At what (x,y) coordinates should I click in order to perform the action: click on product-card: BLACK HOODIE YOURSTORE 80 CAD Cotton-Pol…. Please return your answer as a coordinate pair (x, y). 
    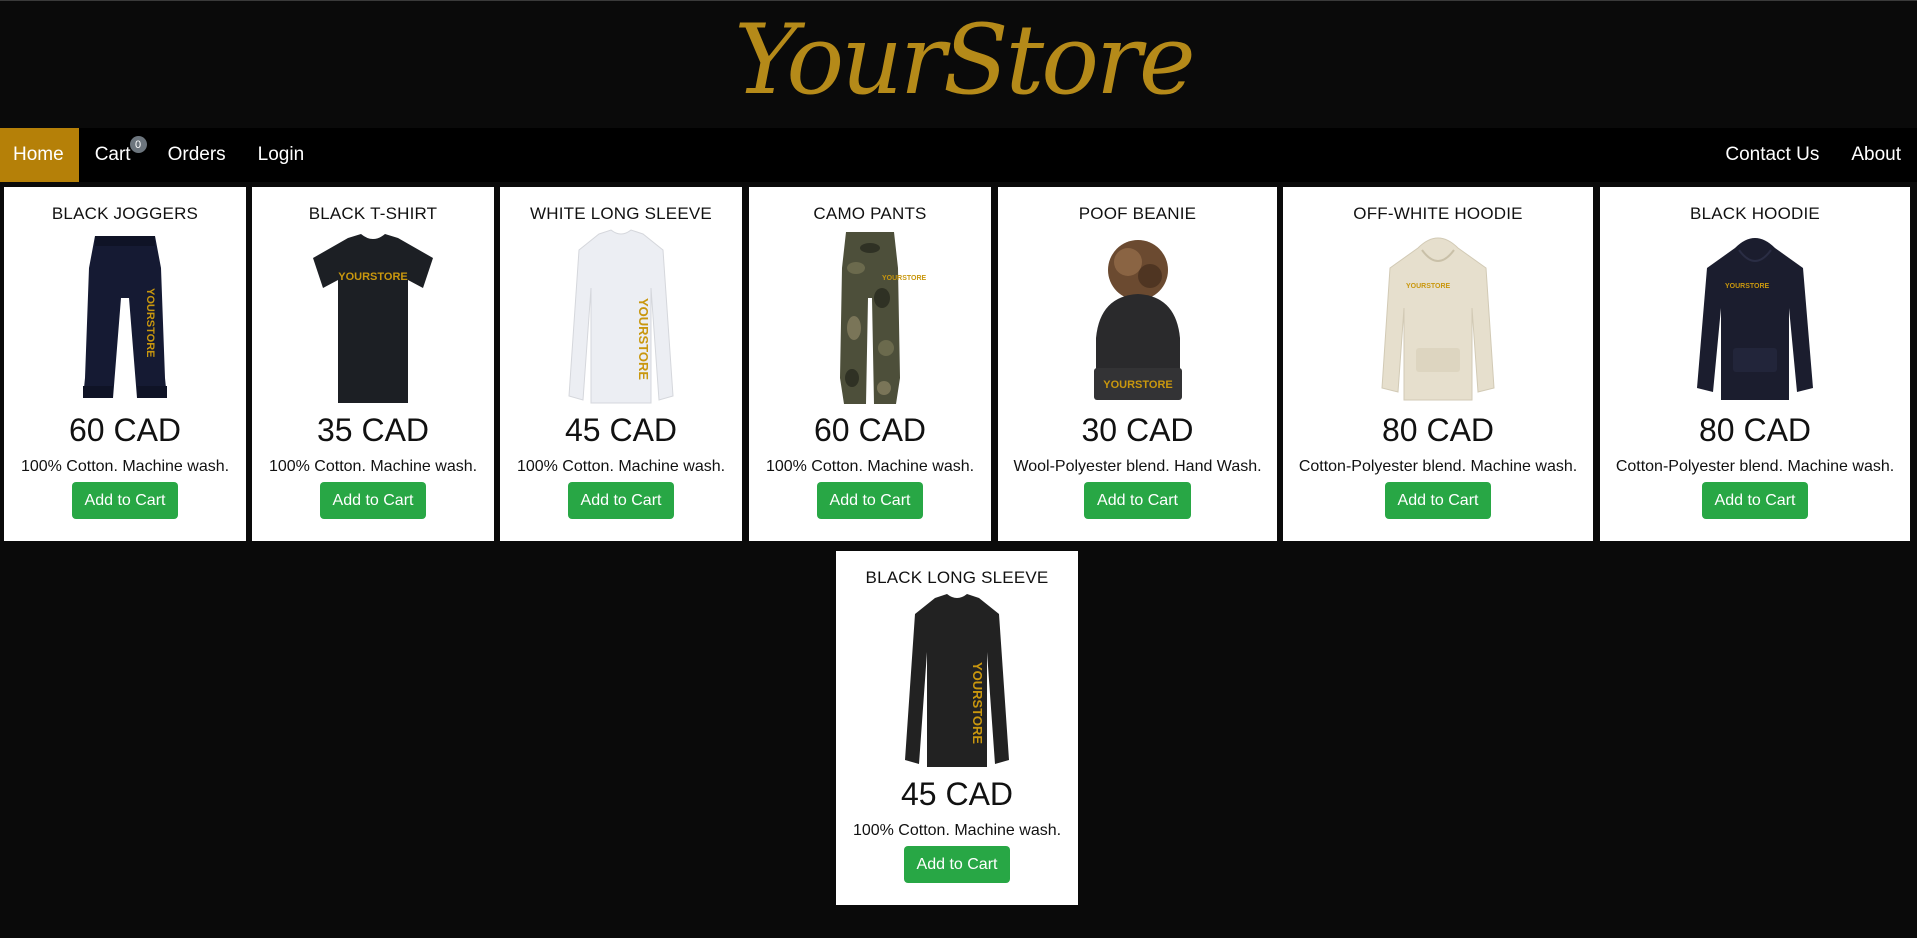
    Looking at the image, I should click on (1755, 364).